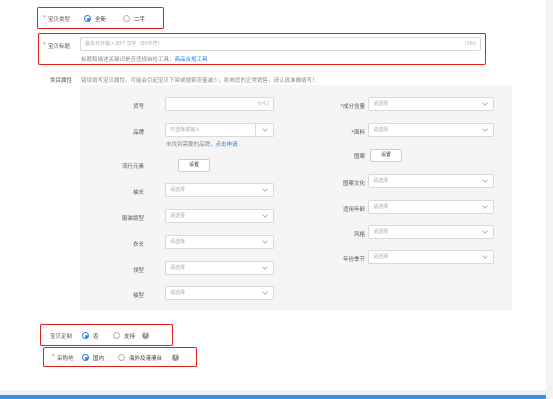  Describe the element at coordinates (337, 106) in the screenshot. I see `attr-label-composition: *成分含量` at that location.